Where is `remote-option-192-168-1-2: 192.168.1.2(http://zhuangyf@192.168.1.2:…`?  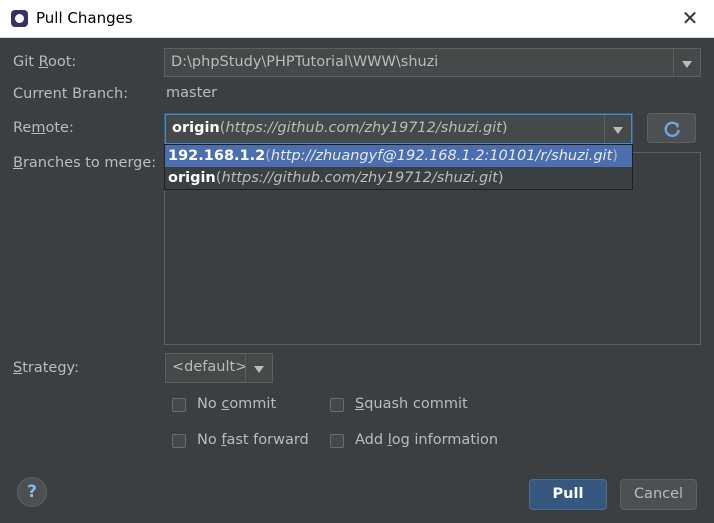
remote-option-192-168-1-2: 192.168.1.2(http://zhuangyf@192.168.1.2:… is located at coordinates (398, 156).